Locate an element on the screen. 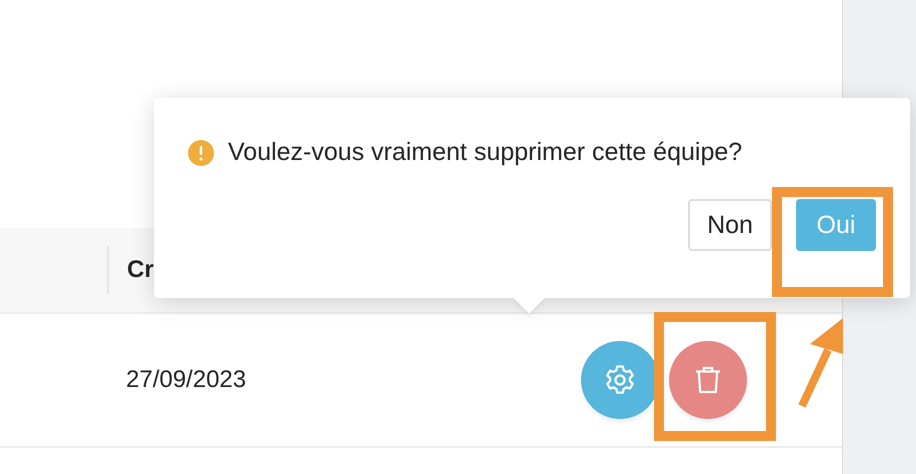 This screenshot has height=474, width=916. cancel-button: Non is located at coordinates (730, 225).